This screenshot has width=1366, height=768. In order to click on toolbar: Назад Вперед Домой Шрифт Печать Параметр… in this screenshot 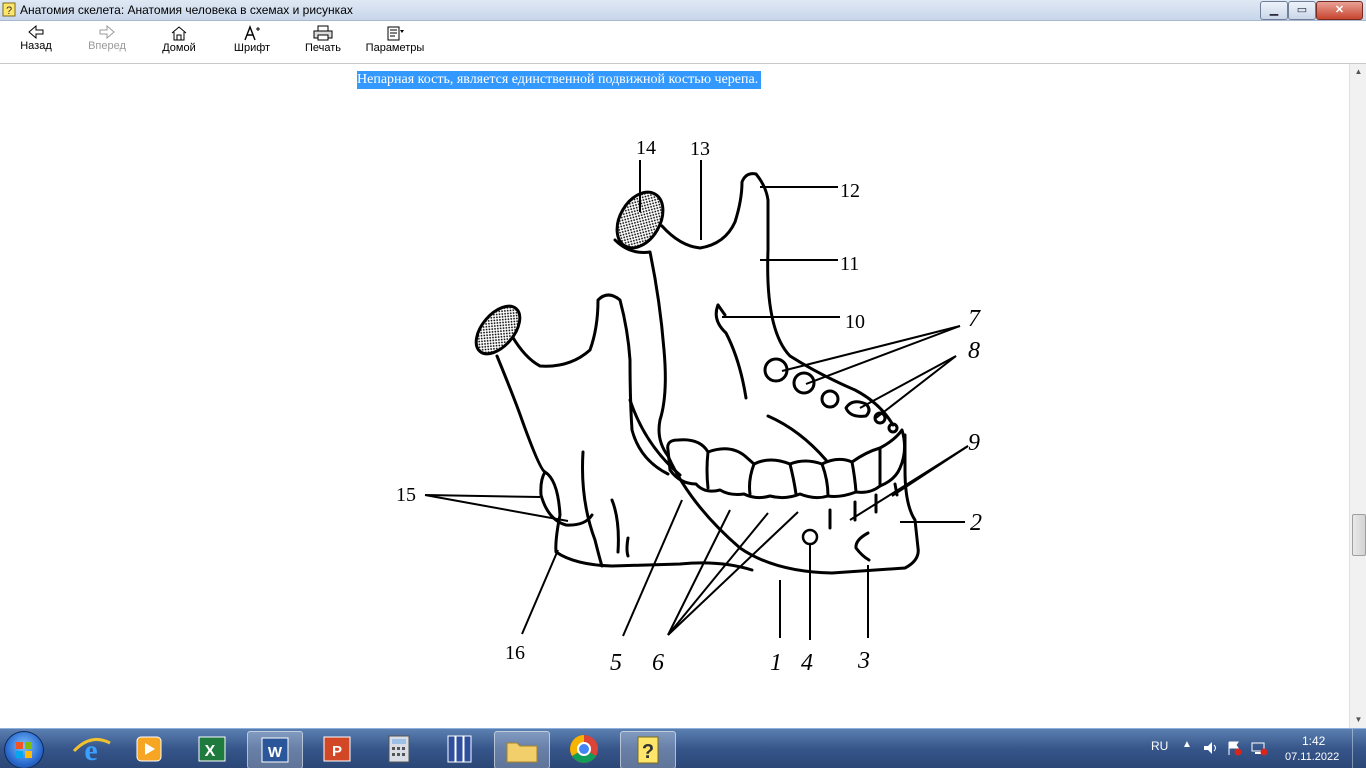, I will do `click(683, 42)`.